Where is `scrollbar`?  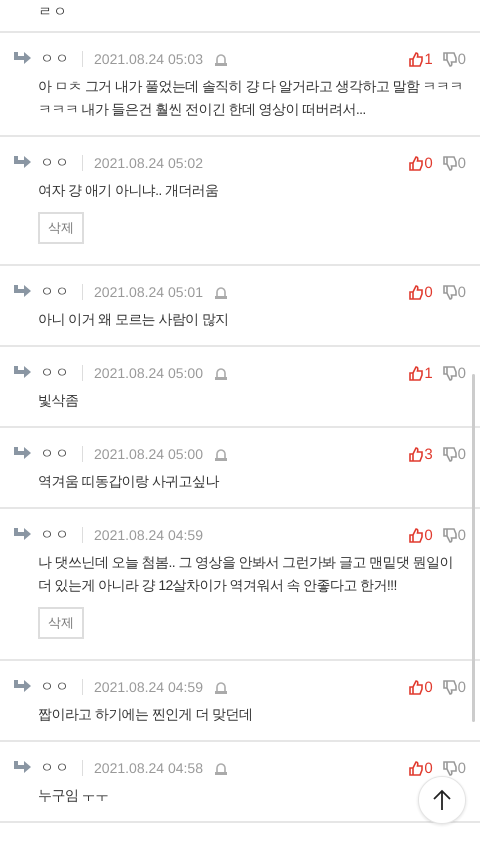 scrollbar is located at coordinates (473, 548).